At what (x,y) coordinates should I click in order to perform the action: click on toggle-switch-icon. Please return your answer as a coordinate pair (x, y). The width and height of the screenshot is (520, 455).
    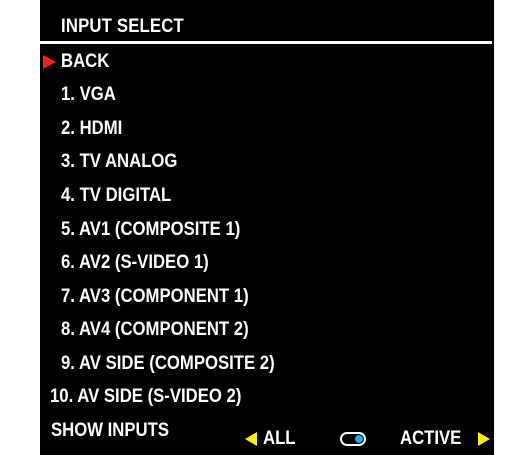
    Looking at the image, I should click on (353, 439).